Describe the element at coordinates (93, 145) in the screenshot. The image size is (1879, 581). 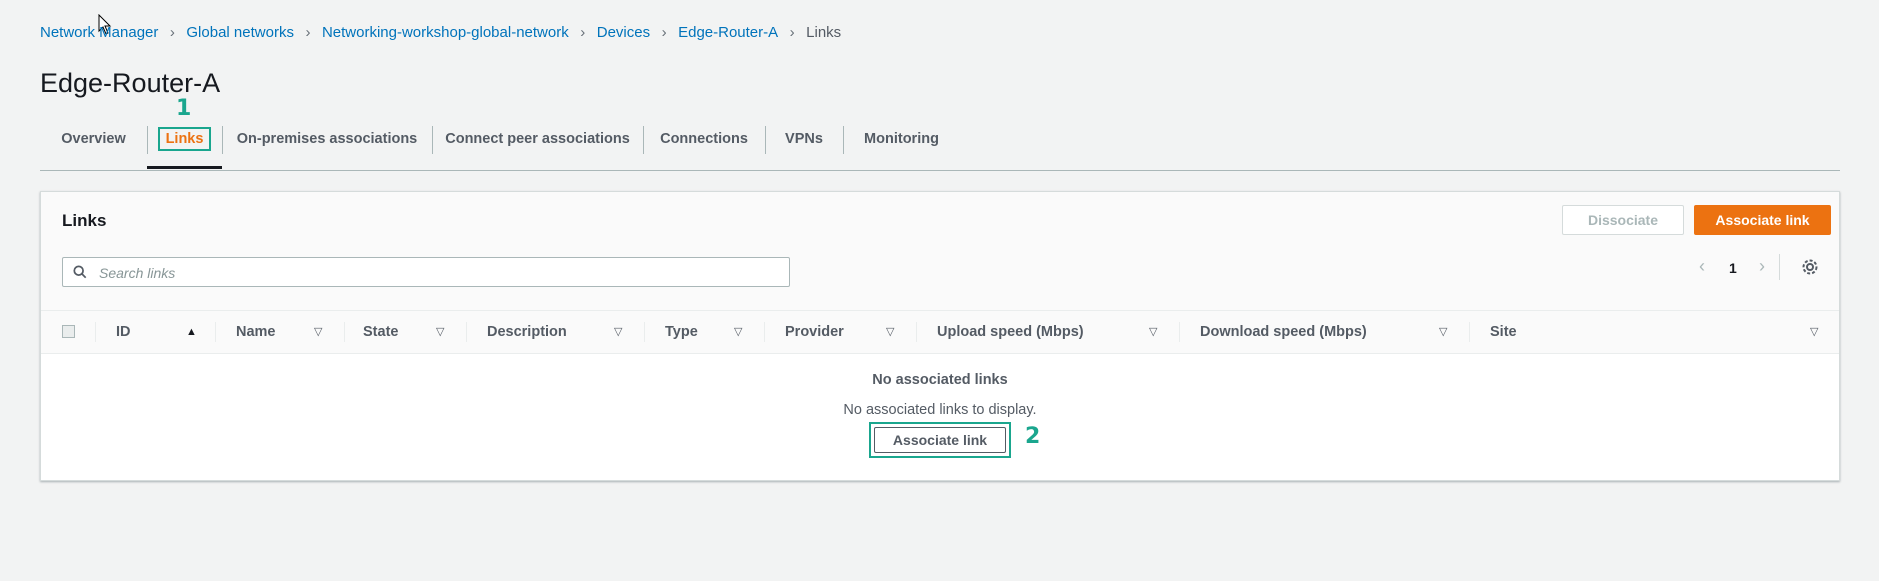
I see `tab-overview: Overview` at that location.